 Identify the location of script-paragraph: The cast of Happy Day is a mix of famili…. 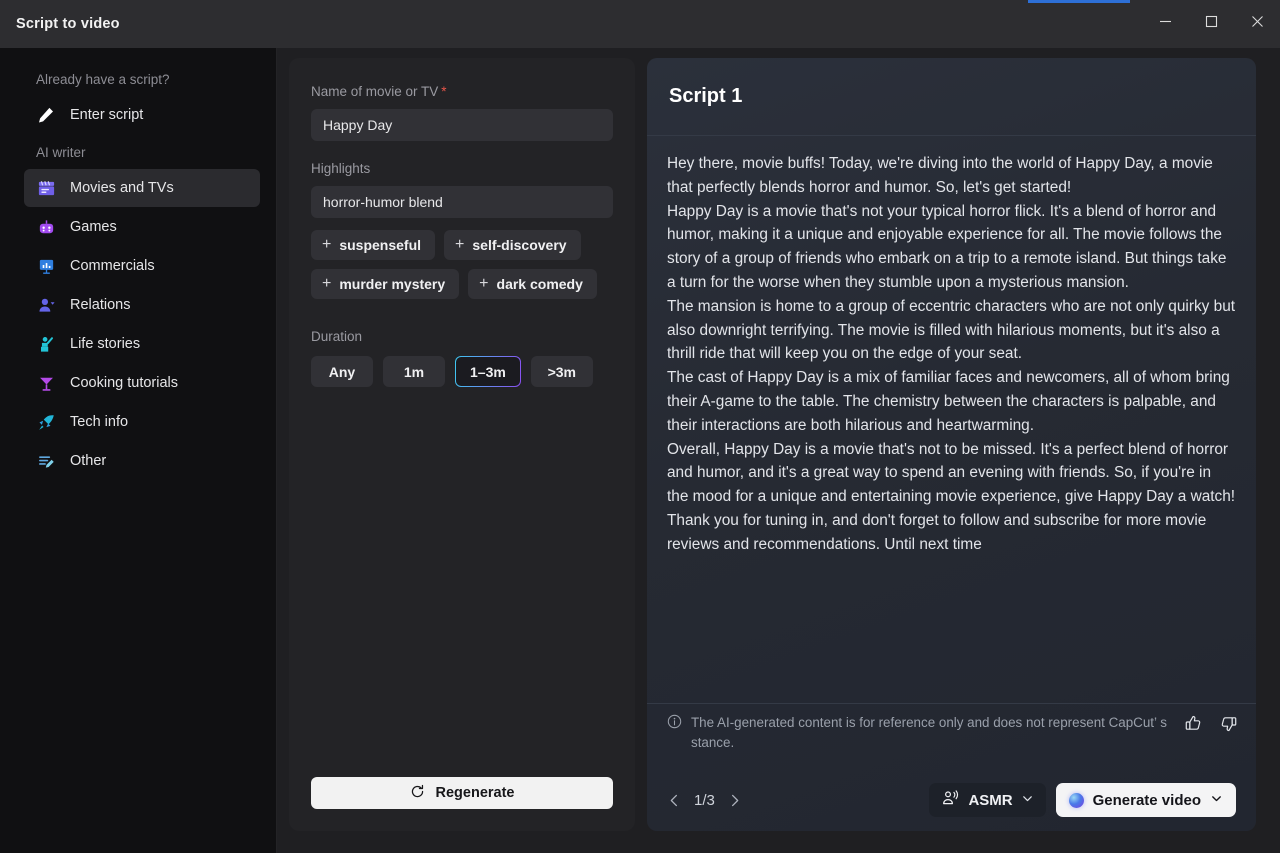
(948, 401).